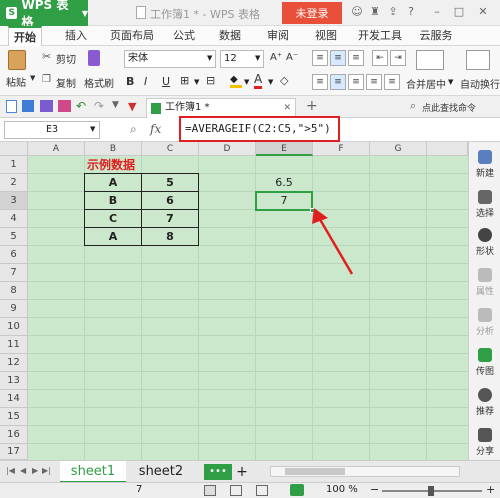  I want to click on sheet-tab-sheet2: sheet2, so click(161, 472).